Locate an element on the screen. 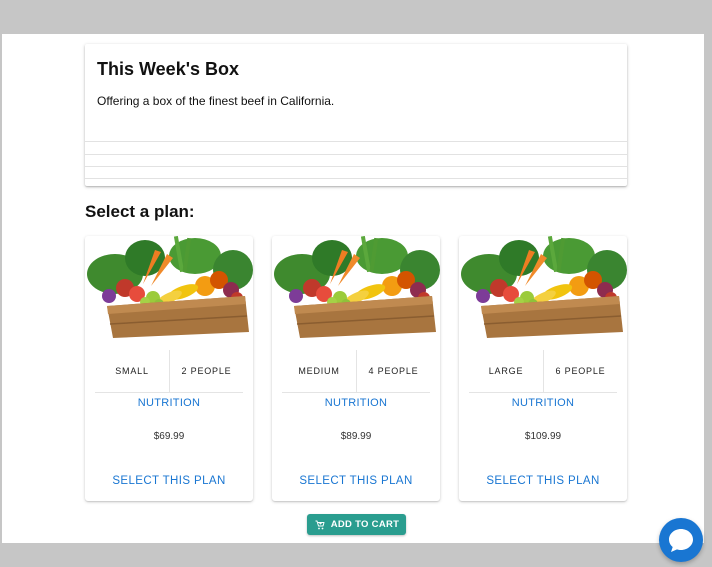  chat-button is located at coordinates (681, 540).